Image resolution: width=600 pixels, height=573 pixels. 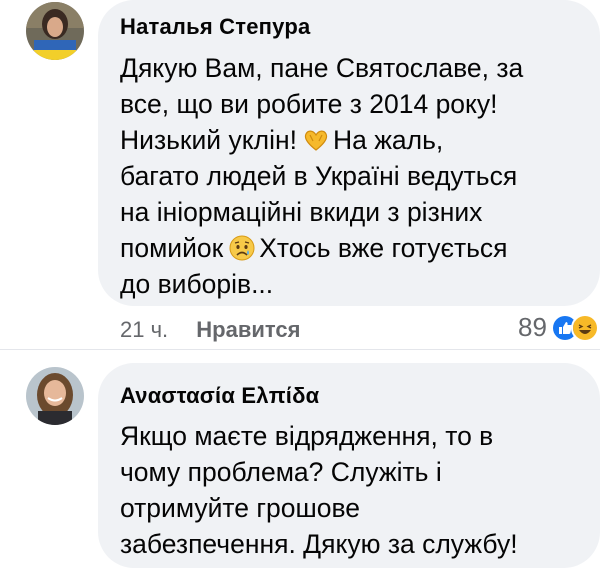 What do you see at coordinates (532, 327) in the screenshot?
I see `reaction-count: 89` at bounding box center [532, 327].